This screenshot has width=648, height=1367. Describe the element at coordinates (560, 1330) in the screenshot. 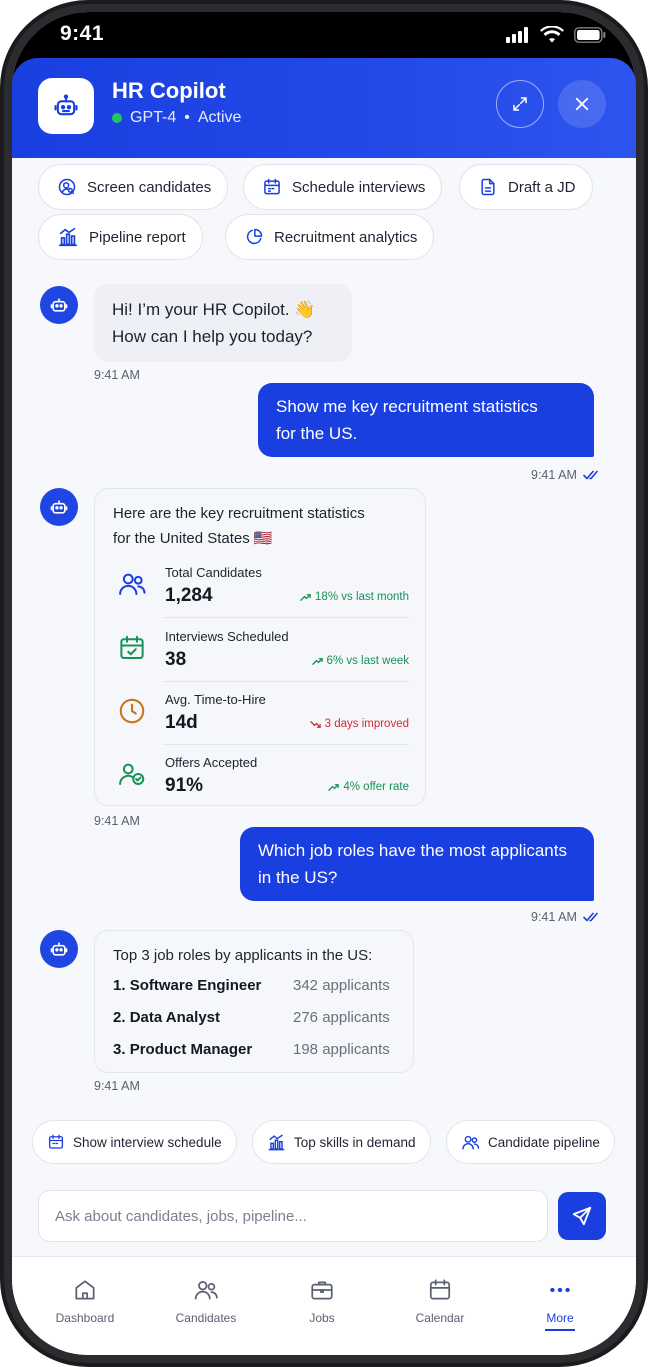

I see `active-indicator` at that location.